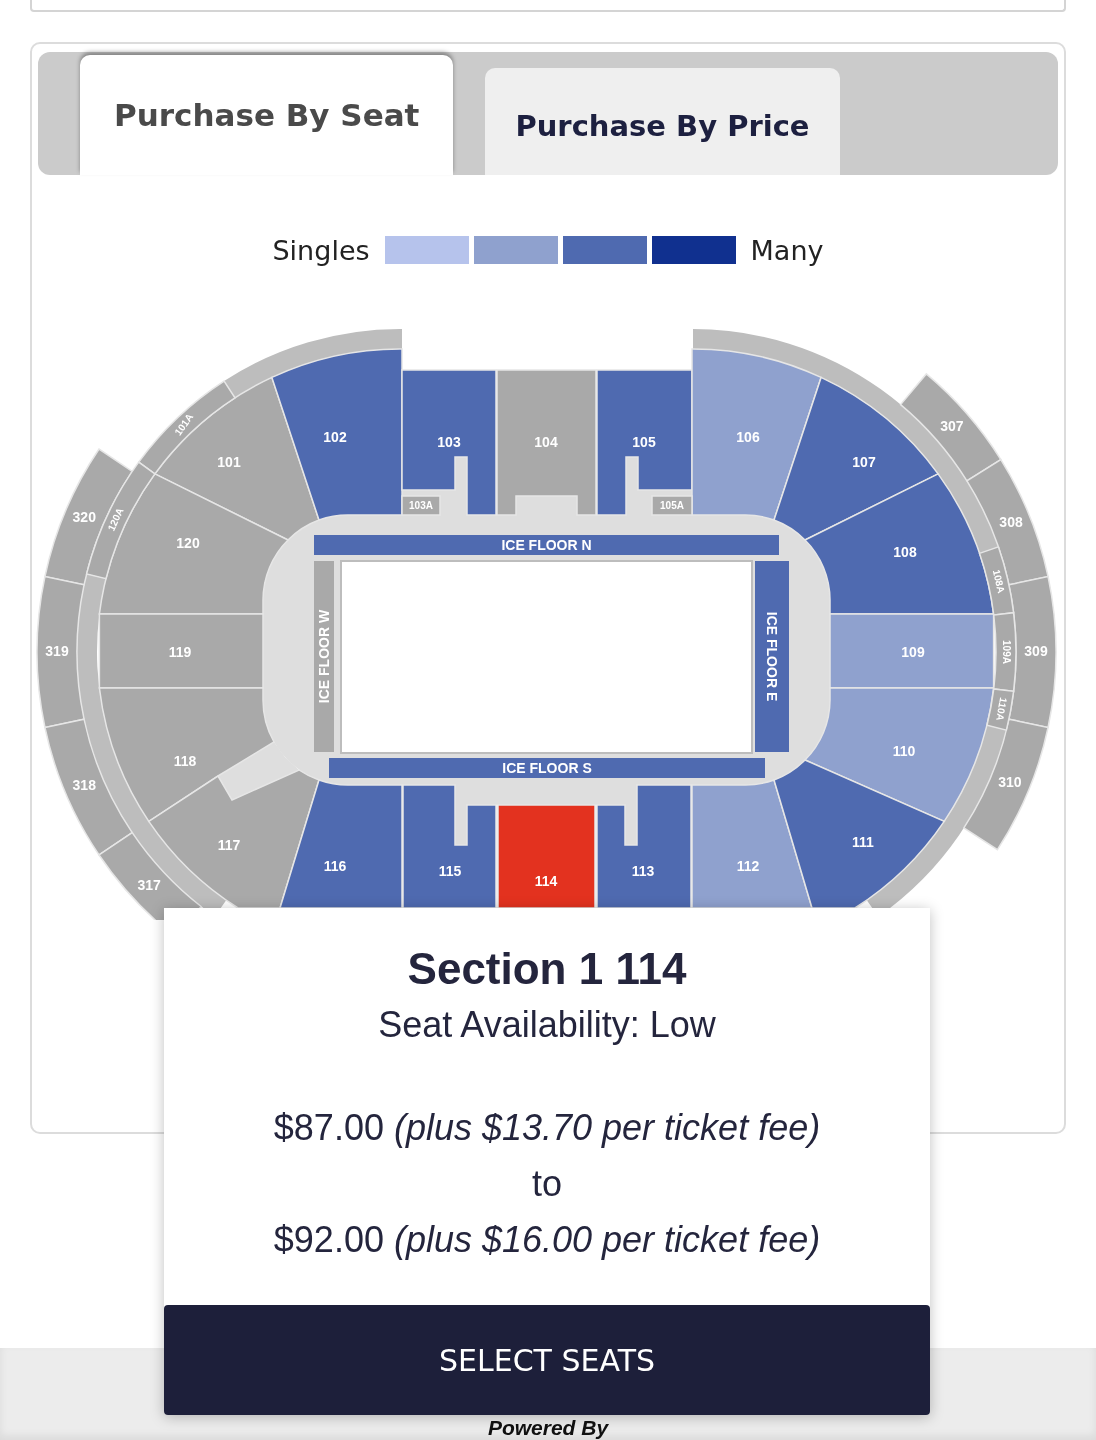 This screenshot has height=1440, width=1096. What do you see at coordinates (547, 1127) in the screenshot?
I see `price-text: $87.00 (plus $13.70 per ticket fee)` at bounding box center [547, 1127].